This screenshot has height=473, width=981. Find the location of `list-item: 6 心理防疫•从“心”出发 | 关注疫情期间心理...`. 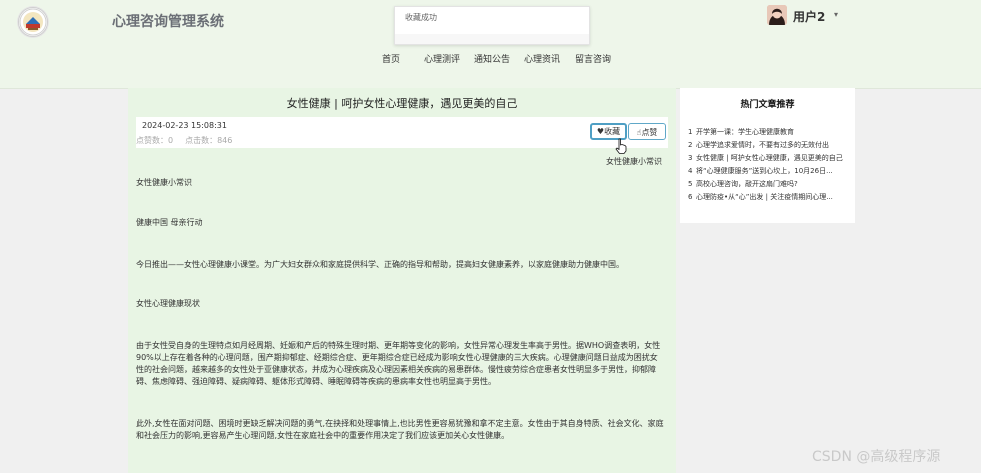

list-item: 6 心理防疫•从“心”出发 | 关注疫情期间心理... is located at coordinates (769, 197).